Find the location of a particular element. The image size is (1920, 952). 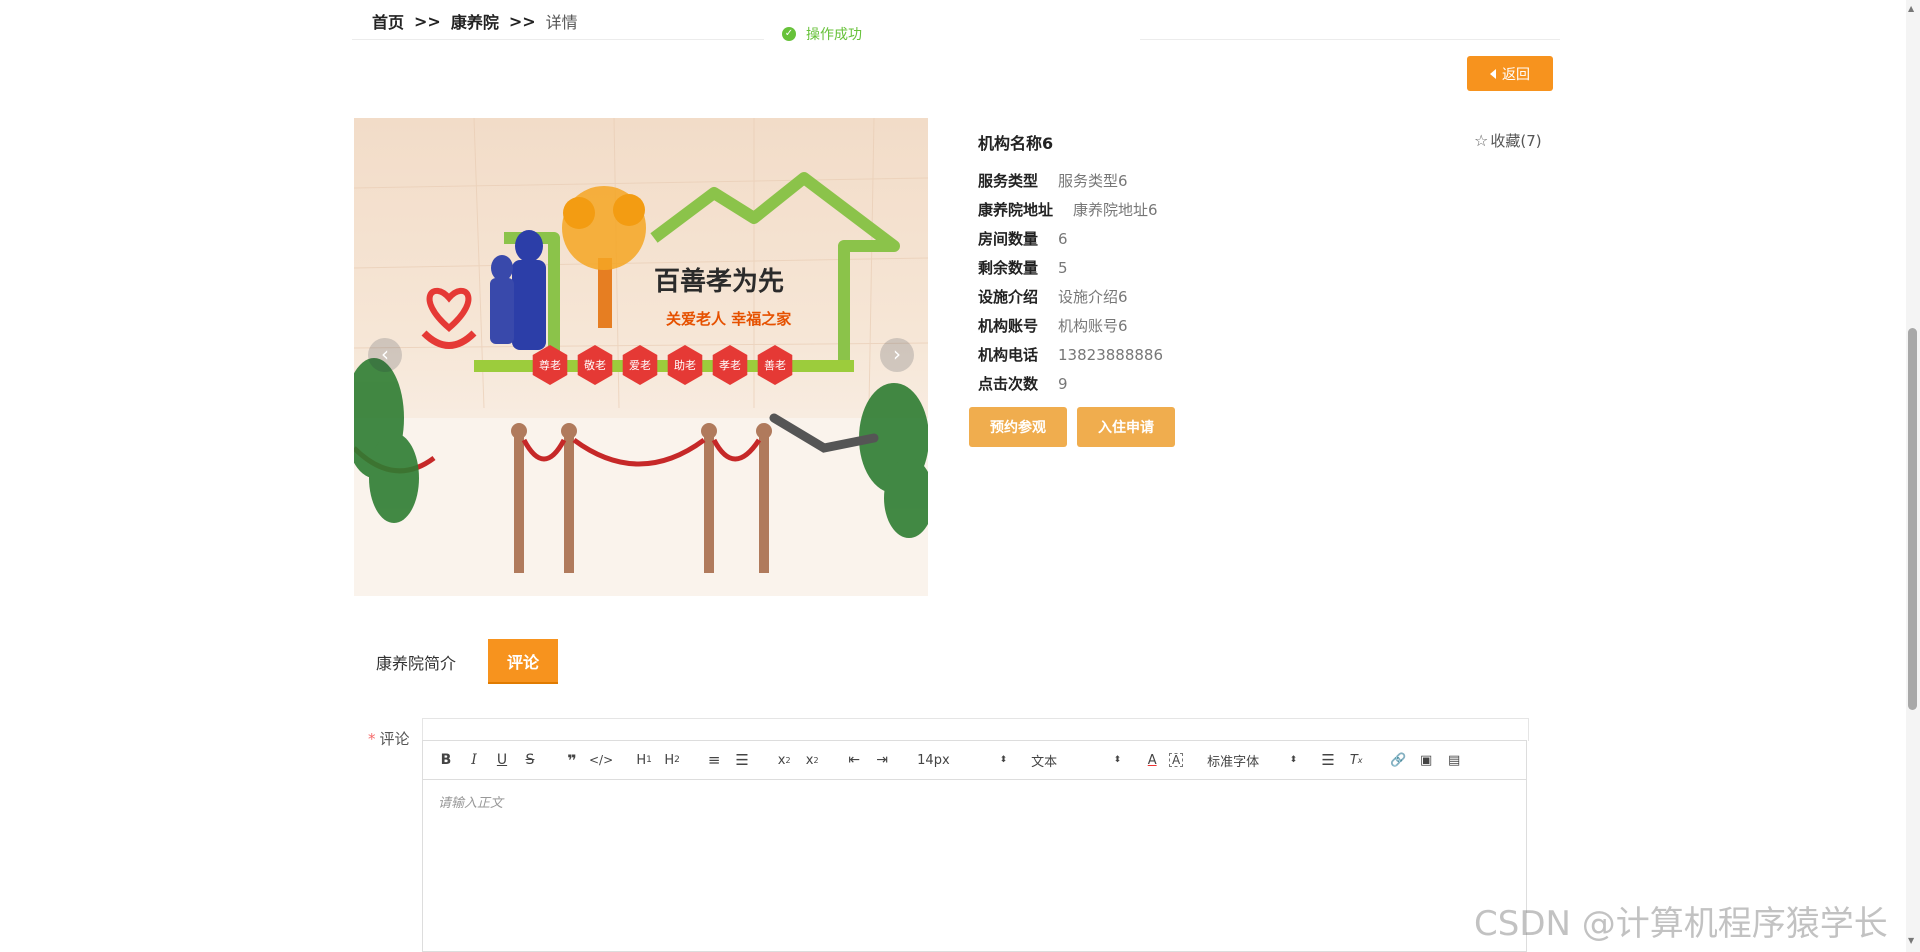

superscript-icon: x2 is located at coordinates (812, 760).